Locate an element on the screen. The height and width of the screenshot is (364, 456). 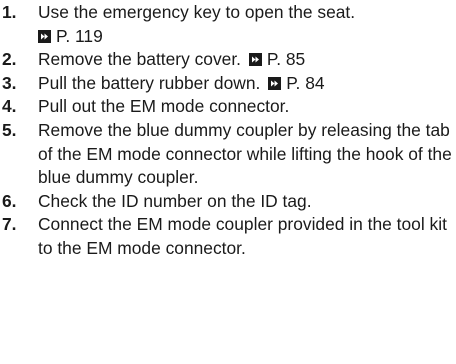
page-reference: P. 84 is located at coordinates (295, 82).